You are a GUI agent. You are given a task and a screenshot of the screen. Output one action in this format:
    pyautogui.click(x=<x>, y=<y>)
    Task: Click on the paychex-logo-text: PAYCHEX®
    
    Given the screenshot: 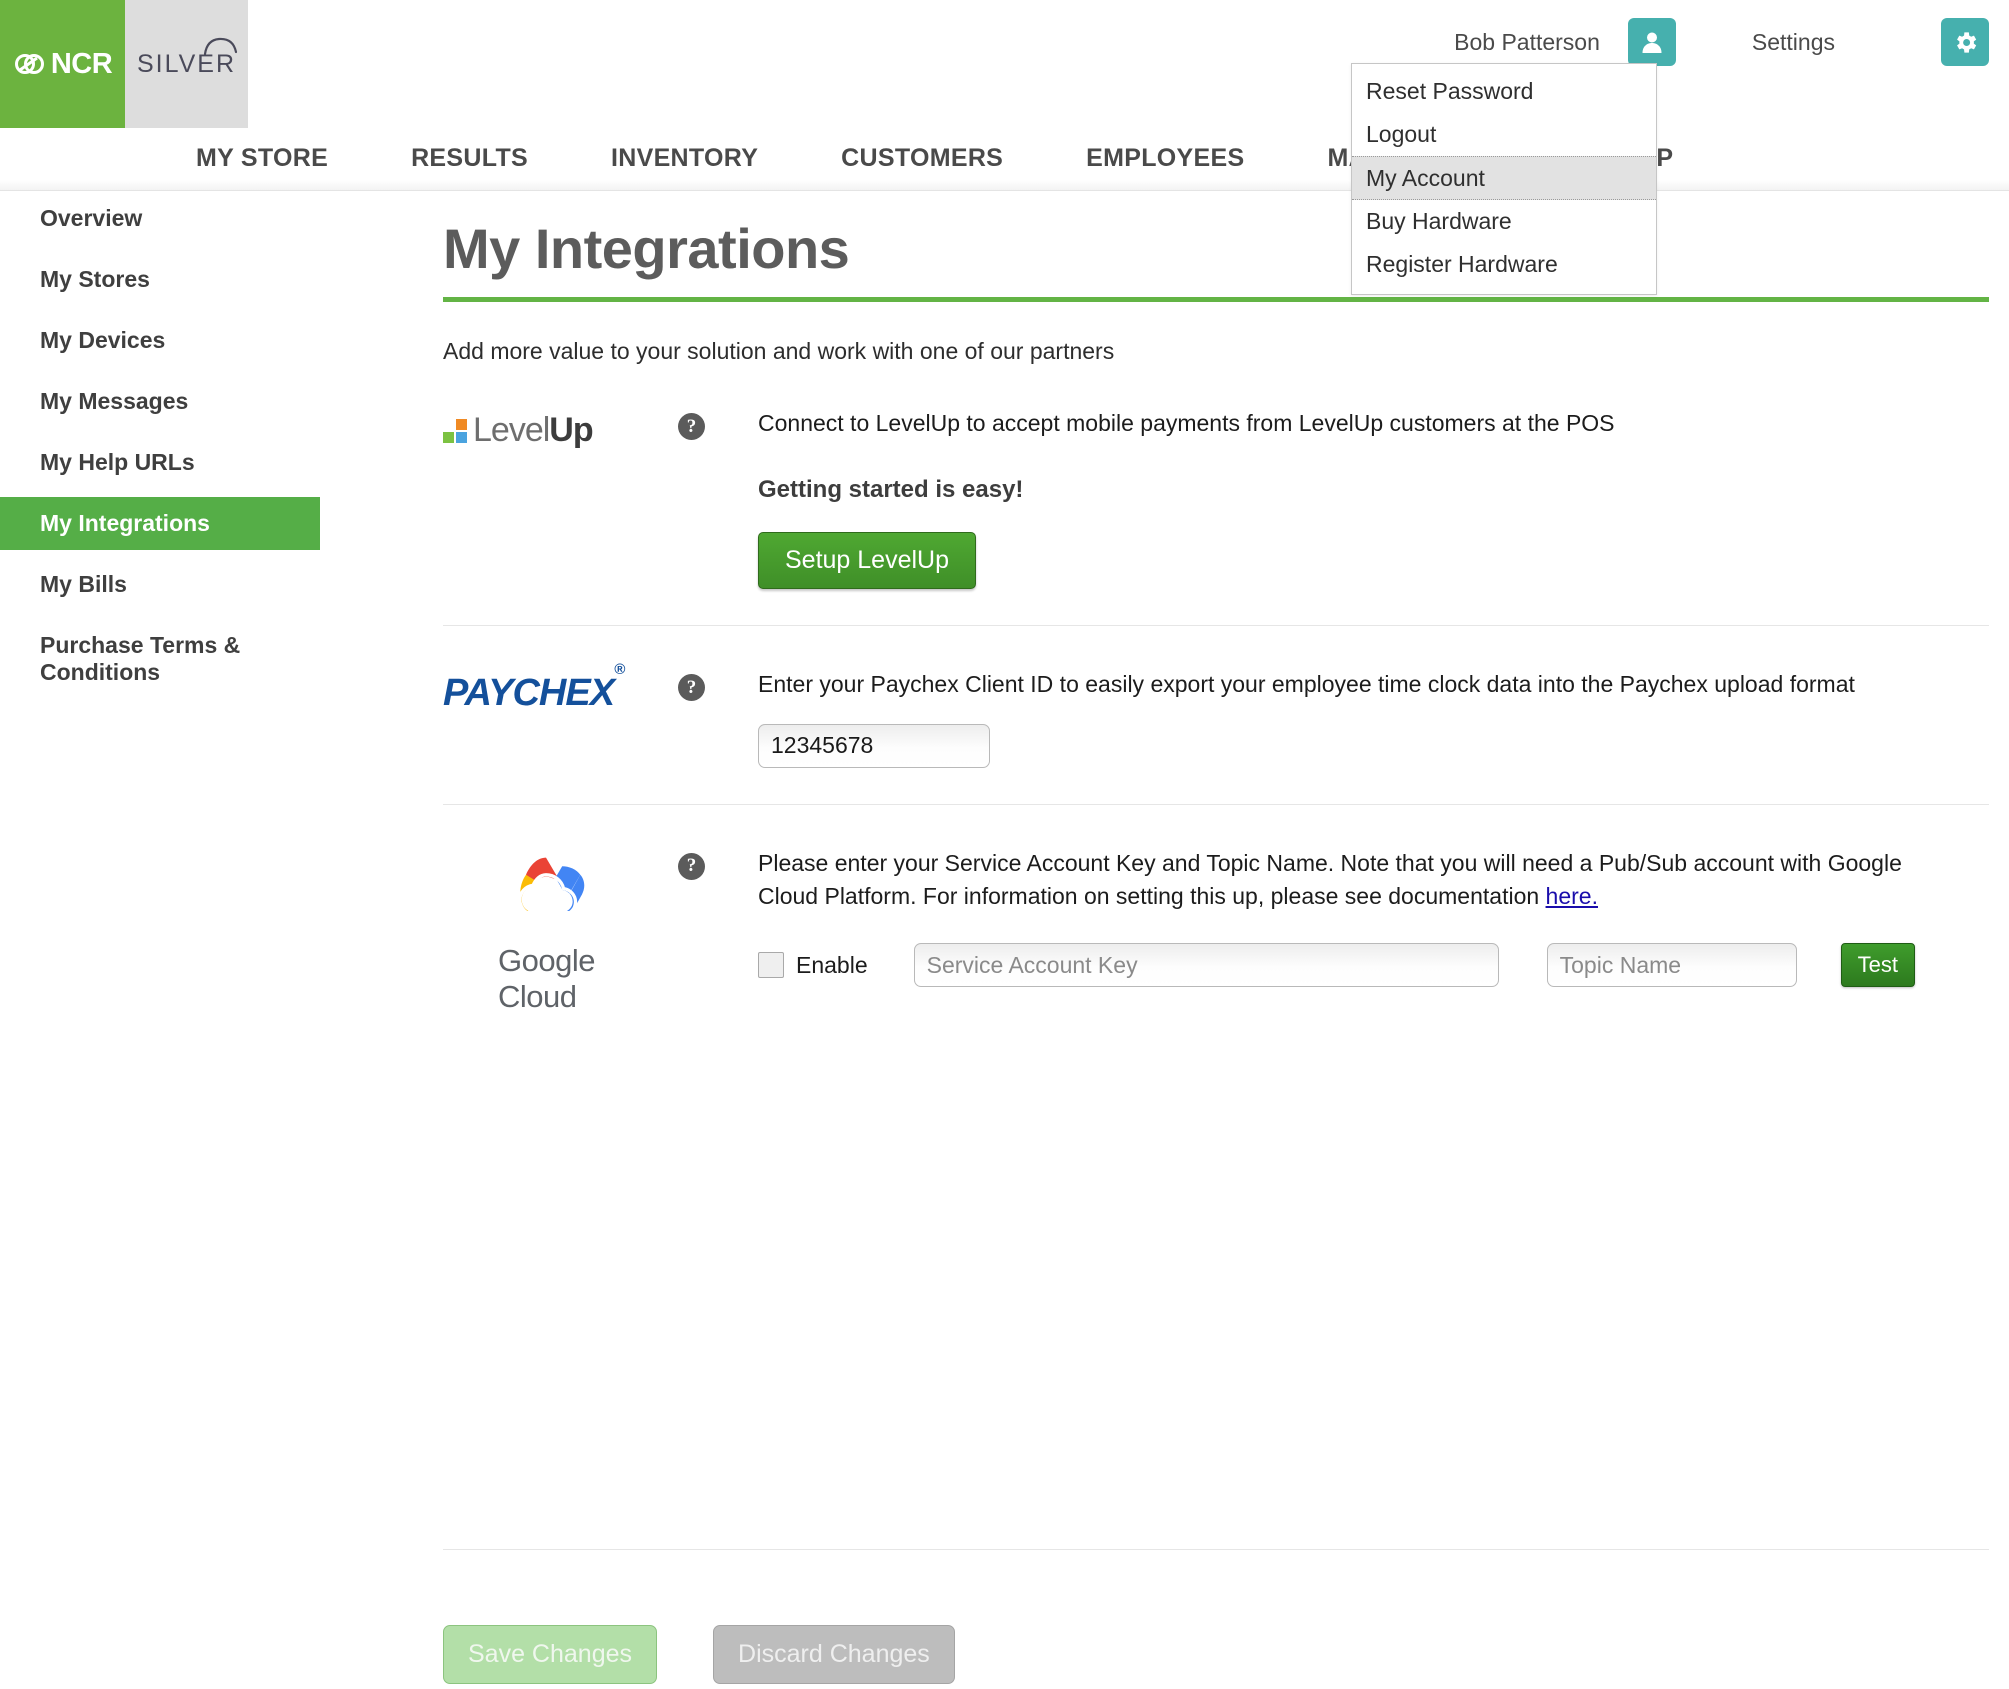 What is the action you would take?
    pyautogui.click(x=534, y=688)
    